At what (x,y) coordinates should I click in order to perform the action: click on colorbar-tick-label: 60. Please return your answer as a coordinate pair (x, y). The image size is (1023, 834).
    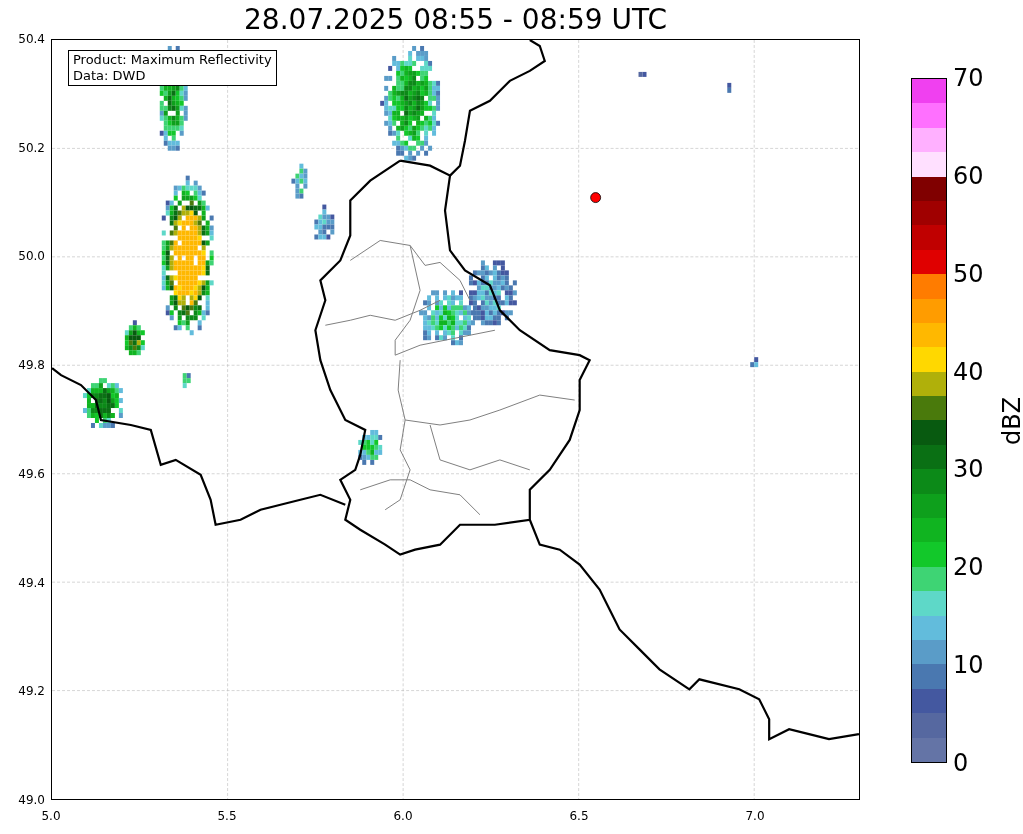
    Looking at the image, I should click on (969, 175).